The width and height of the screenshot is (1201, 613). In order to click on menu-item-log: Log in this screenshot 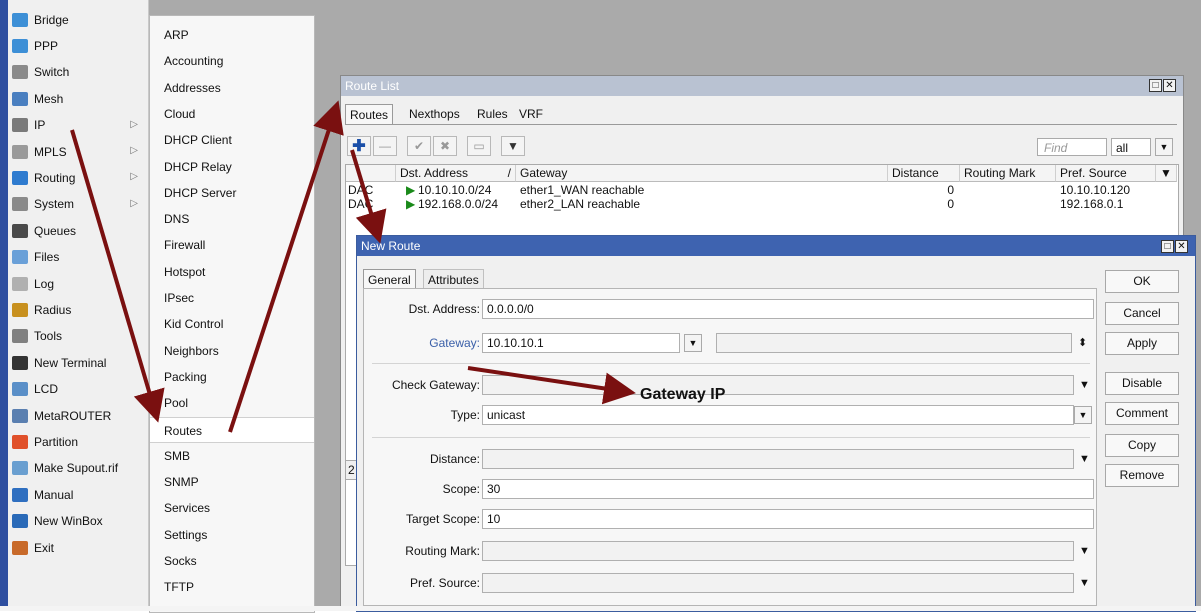, I will do `click(78, 283)`.